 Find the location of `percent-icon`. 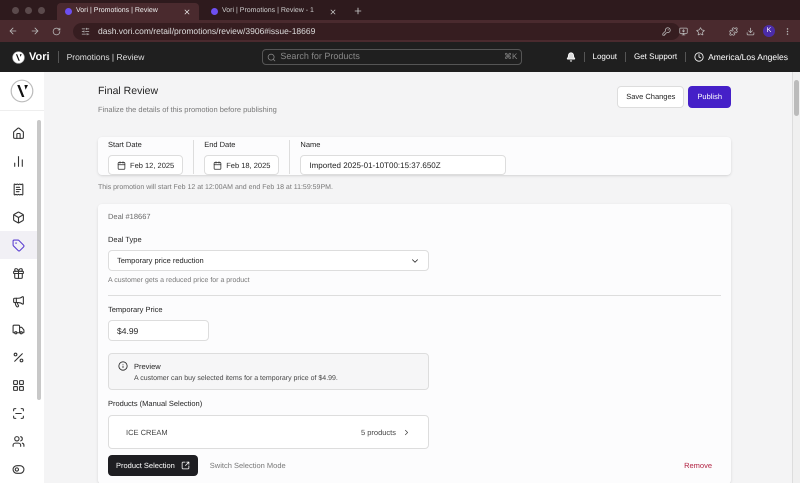

percent-icon is located at coordinates (18, 357).